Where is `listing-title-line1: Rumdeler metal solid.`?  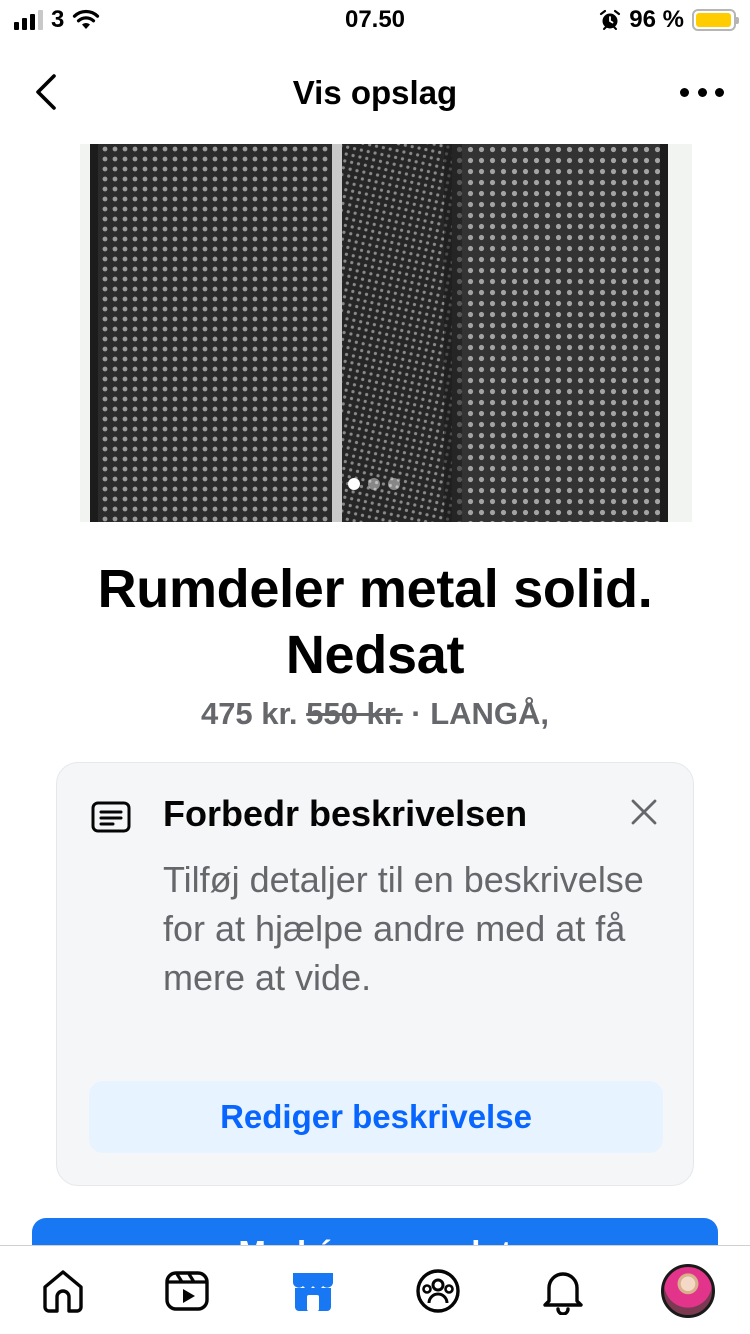
listing-title-line1: Rumdeler metal solid. is located at coordinates (375, 589).